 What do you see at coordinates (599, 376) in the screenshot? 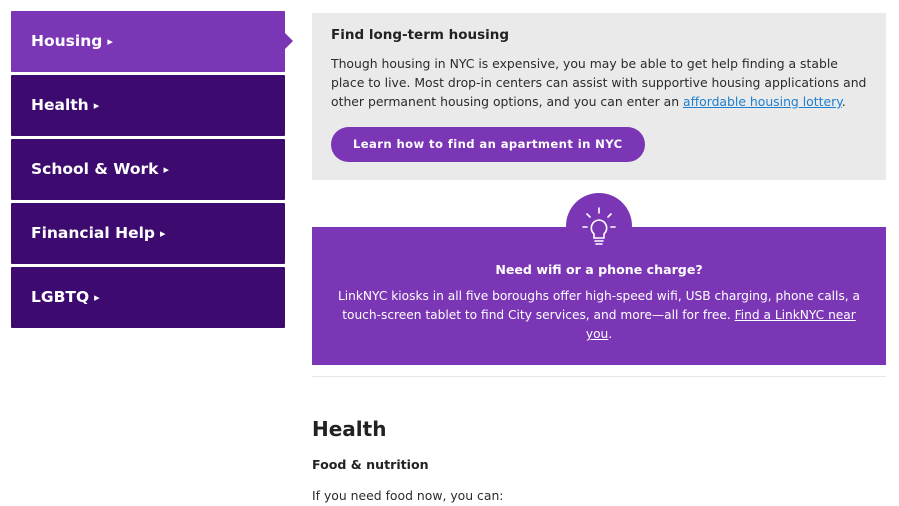
I see `section-divider` at bounding box center [599, 376].